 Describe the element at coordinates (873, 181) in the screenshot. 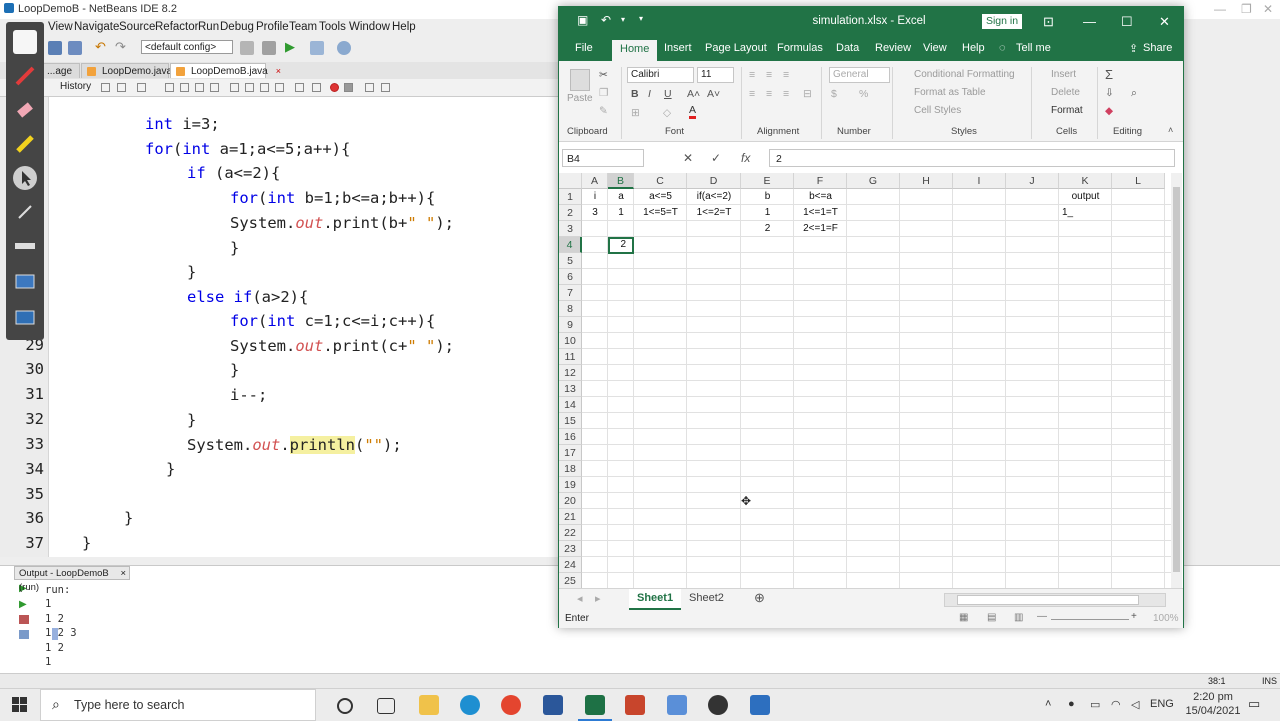

I see `column-header-g: G` at that location.